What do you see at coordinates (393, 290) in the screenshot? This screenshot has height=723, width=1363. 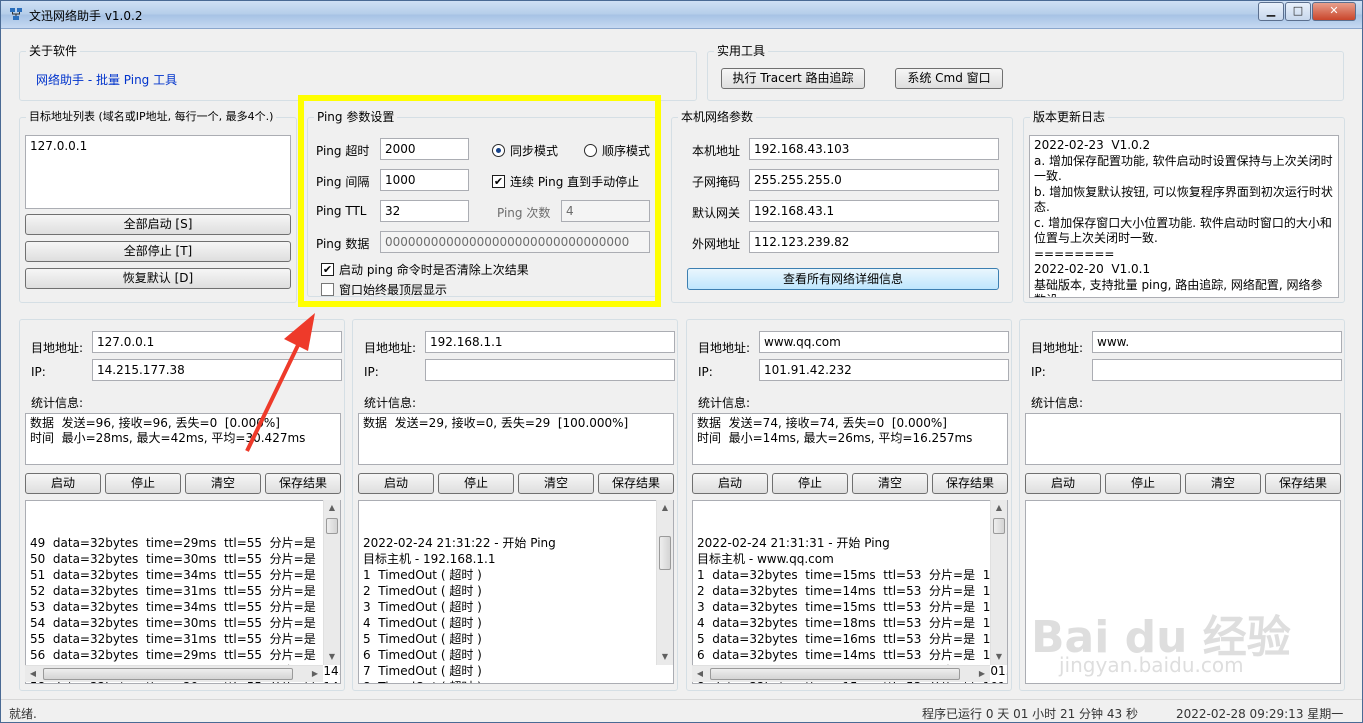 I see `topmost-label: 窗口始终最顶层显示` at bounding box center [393, 290].